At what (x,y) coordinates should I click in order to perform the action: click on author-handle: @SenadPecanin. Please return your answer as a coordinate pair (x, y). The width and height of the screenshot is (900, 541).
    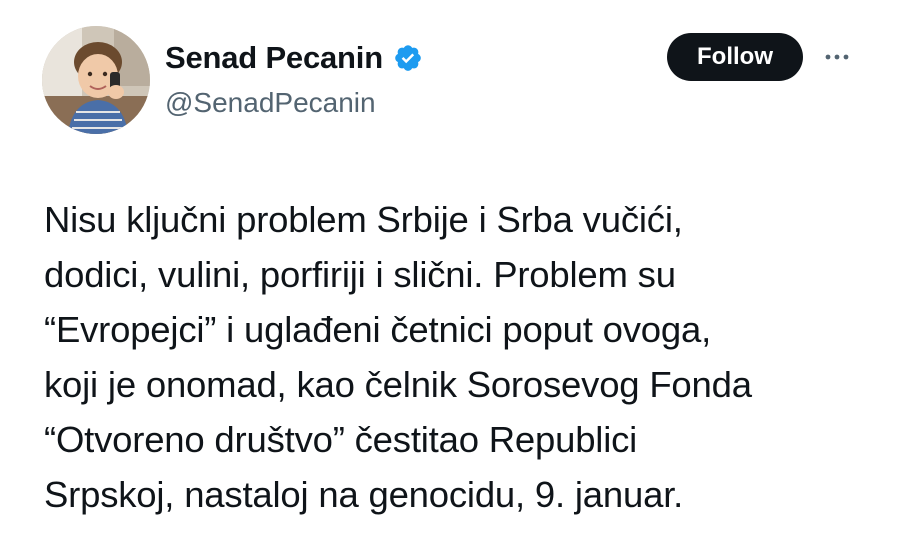
    Looking at the image, I should click on (270, 103).